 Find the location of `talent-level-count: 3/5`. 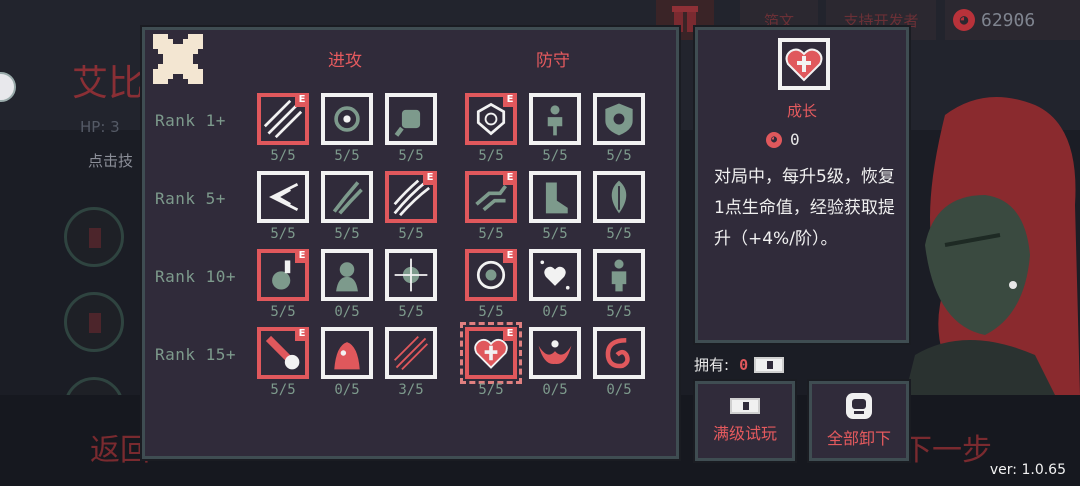

talent-level-count: 3/5 is located at coordinates (411, 390).